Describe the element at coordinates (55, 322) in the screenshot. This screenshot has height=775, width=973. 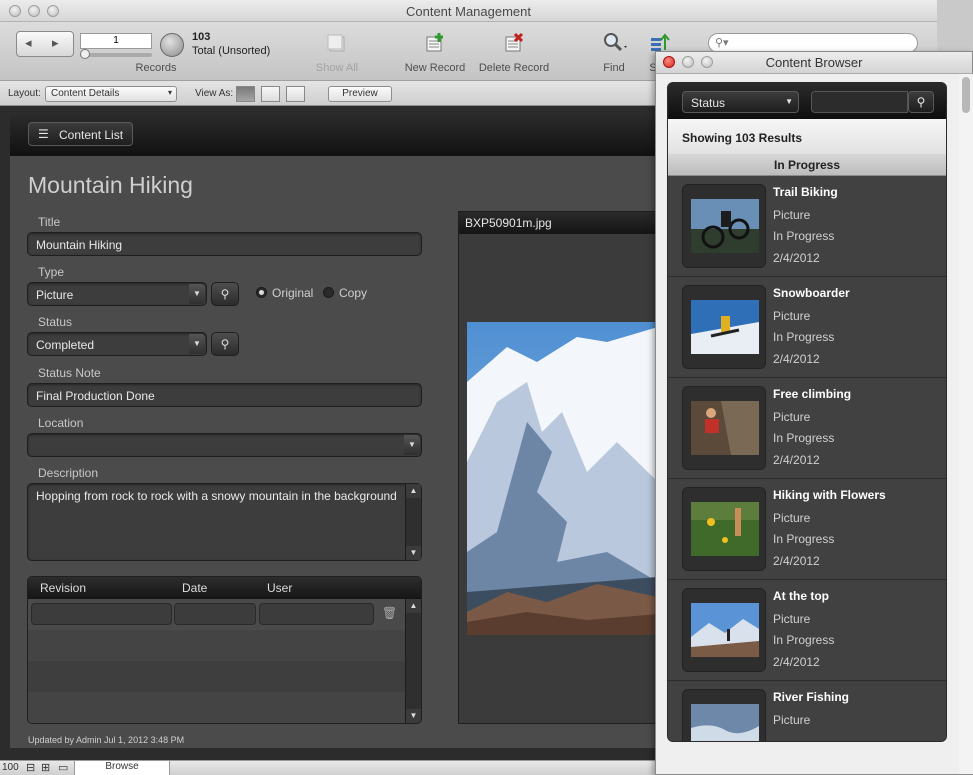
I see `status-label: Status` at that location.